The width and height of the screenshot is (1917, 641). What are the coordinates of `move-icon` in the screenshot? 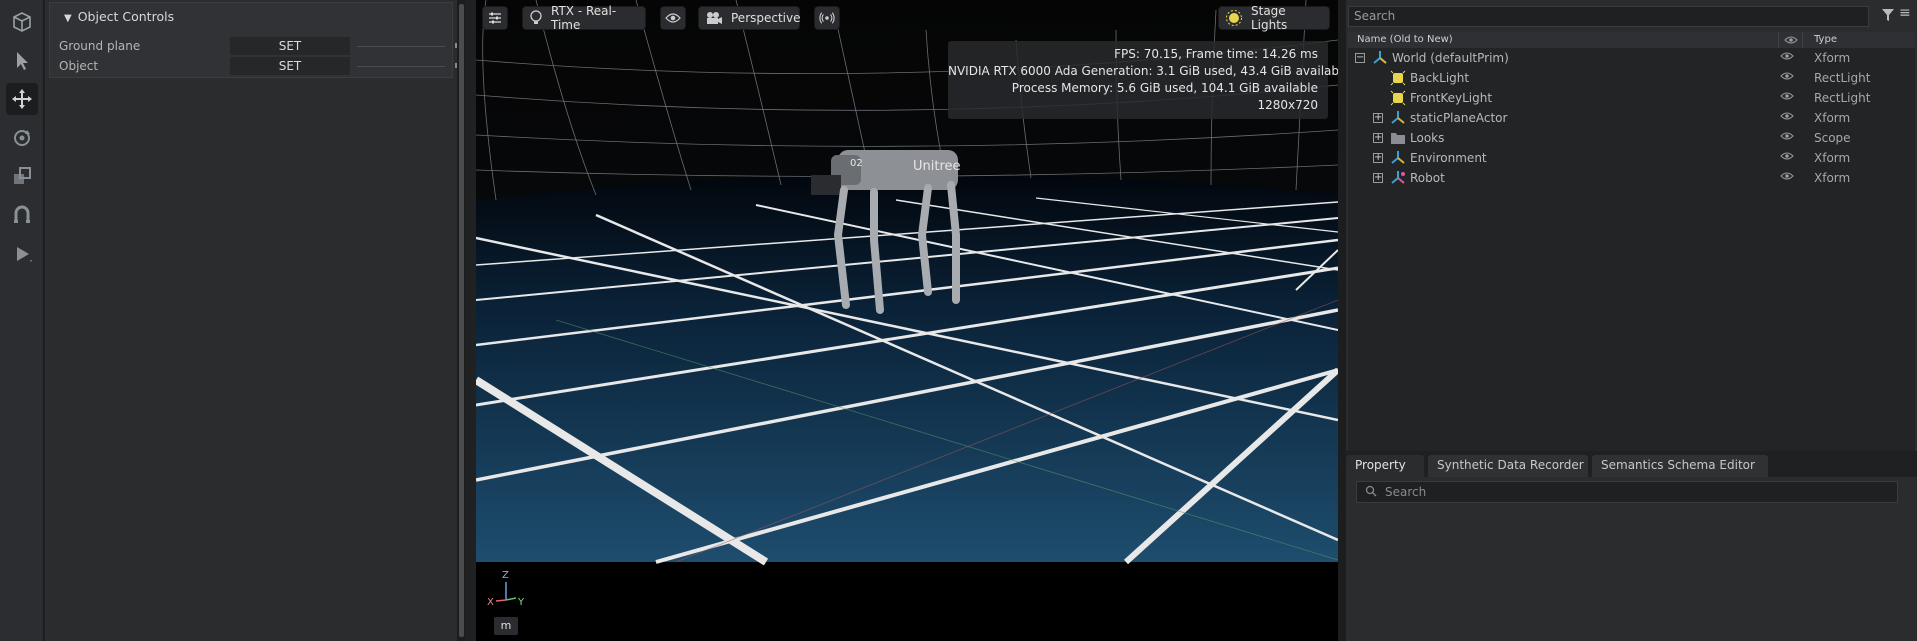 It's located at (22, 99).